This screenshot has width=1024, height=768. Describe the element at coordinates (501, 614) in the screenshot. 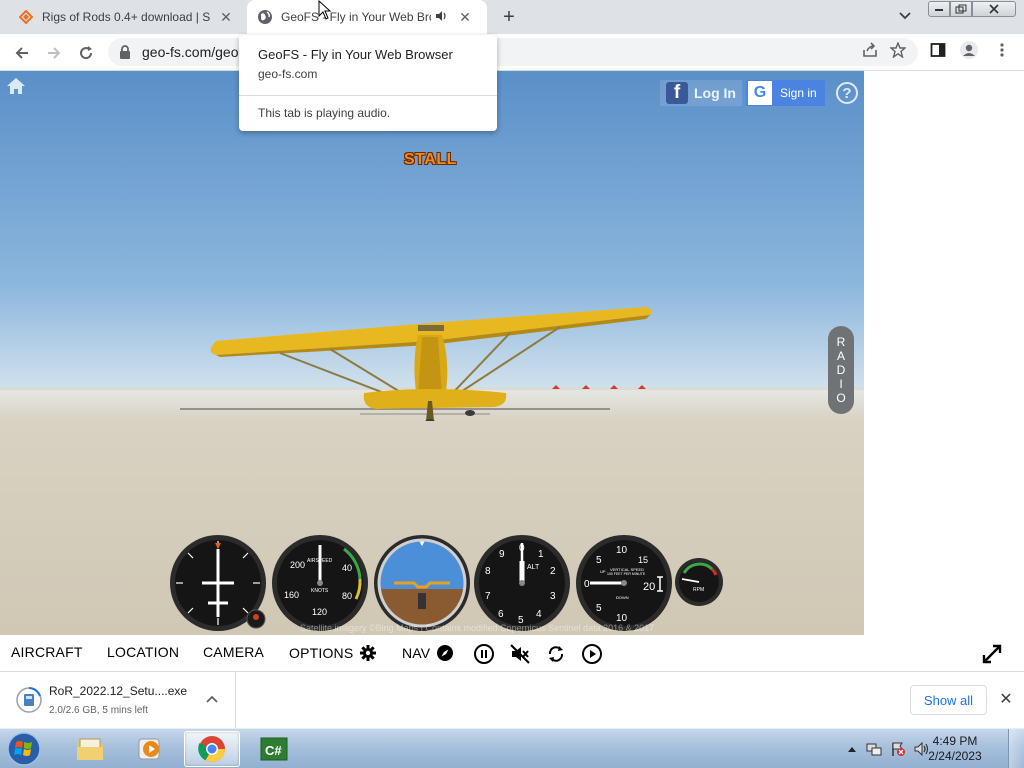

I see `altimeter-tick: 6` at that location.